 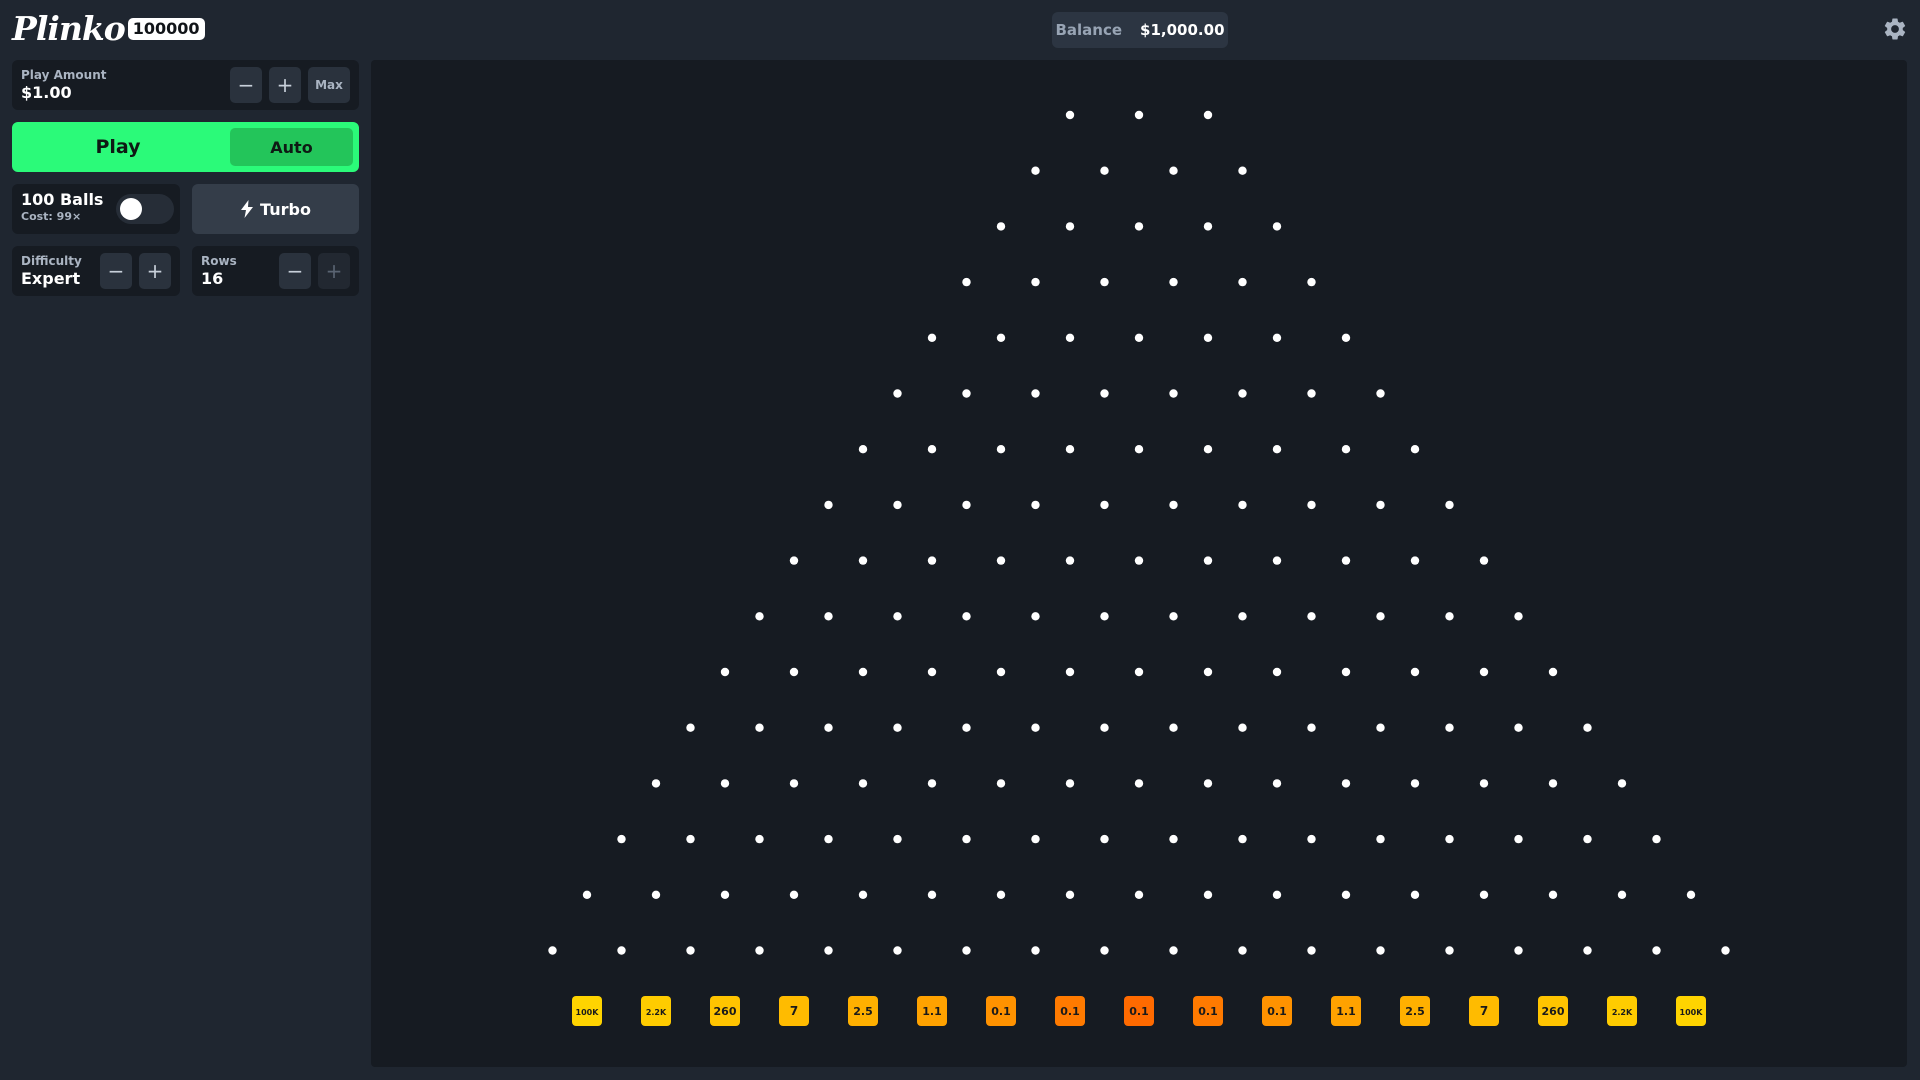 What do you see at coordinates (1895, 29) in the screenshot?
I see `gear-icon` at bounding box center [1895, 29].